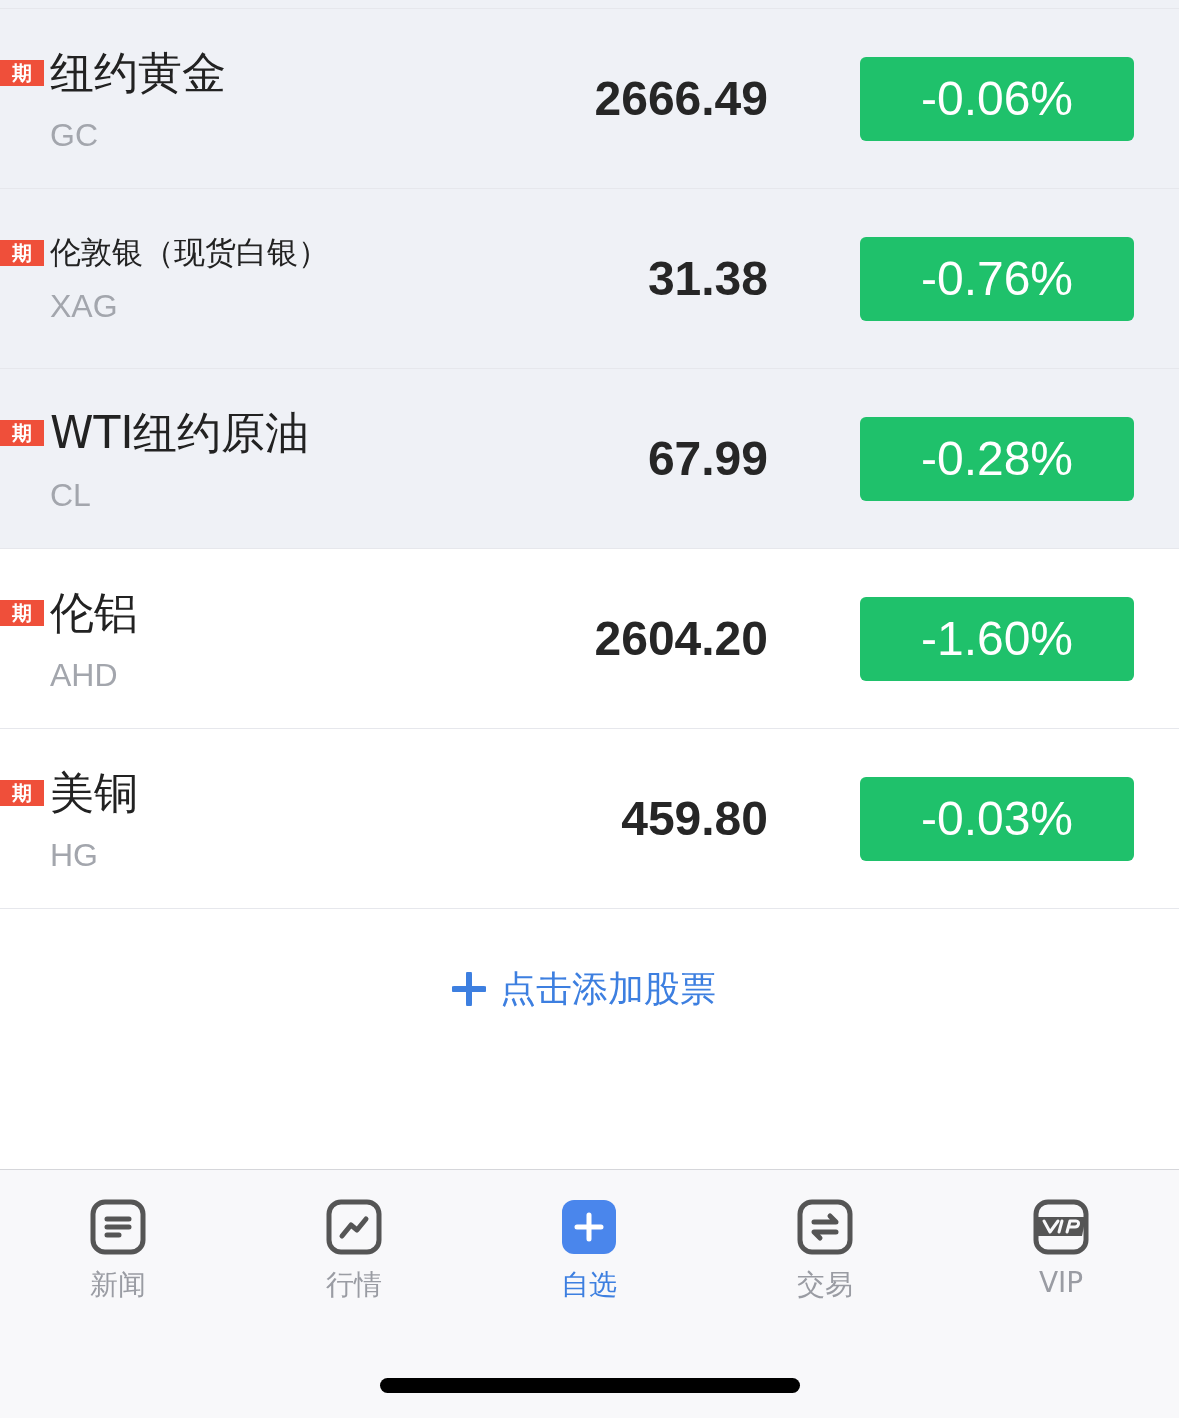 The width and height of the screenshot is (1179, 1418). What do you see at coordinates (589, 459) in the screenshot?
I see `quote-row: 期 WTI纽约原油 CL 67.99 -0.28%` at bounding box center [589, 459].